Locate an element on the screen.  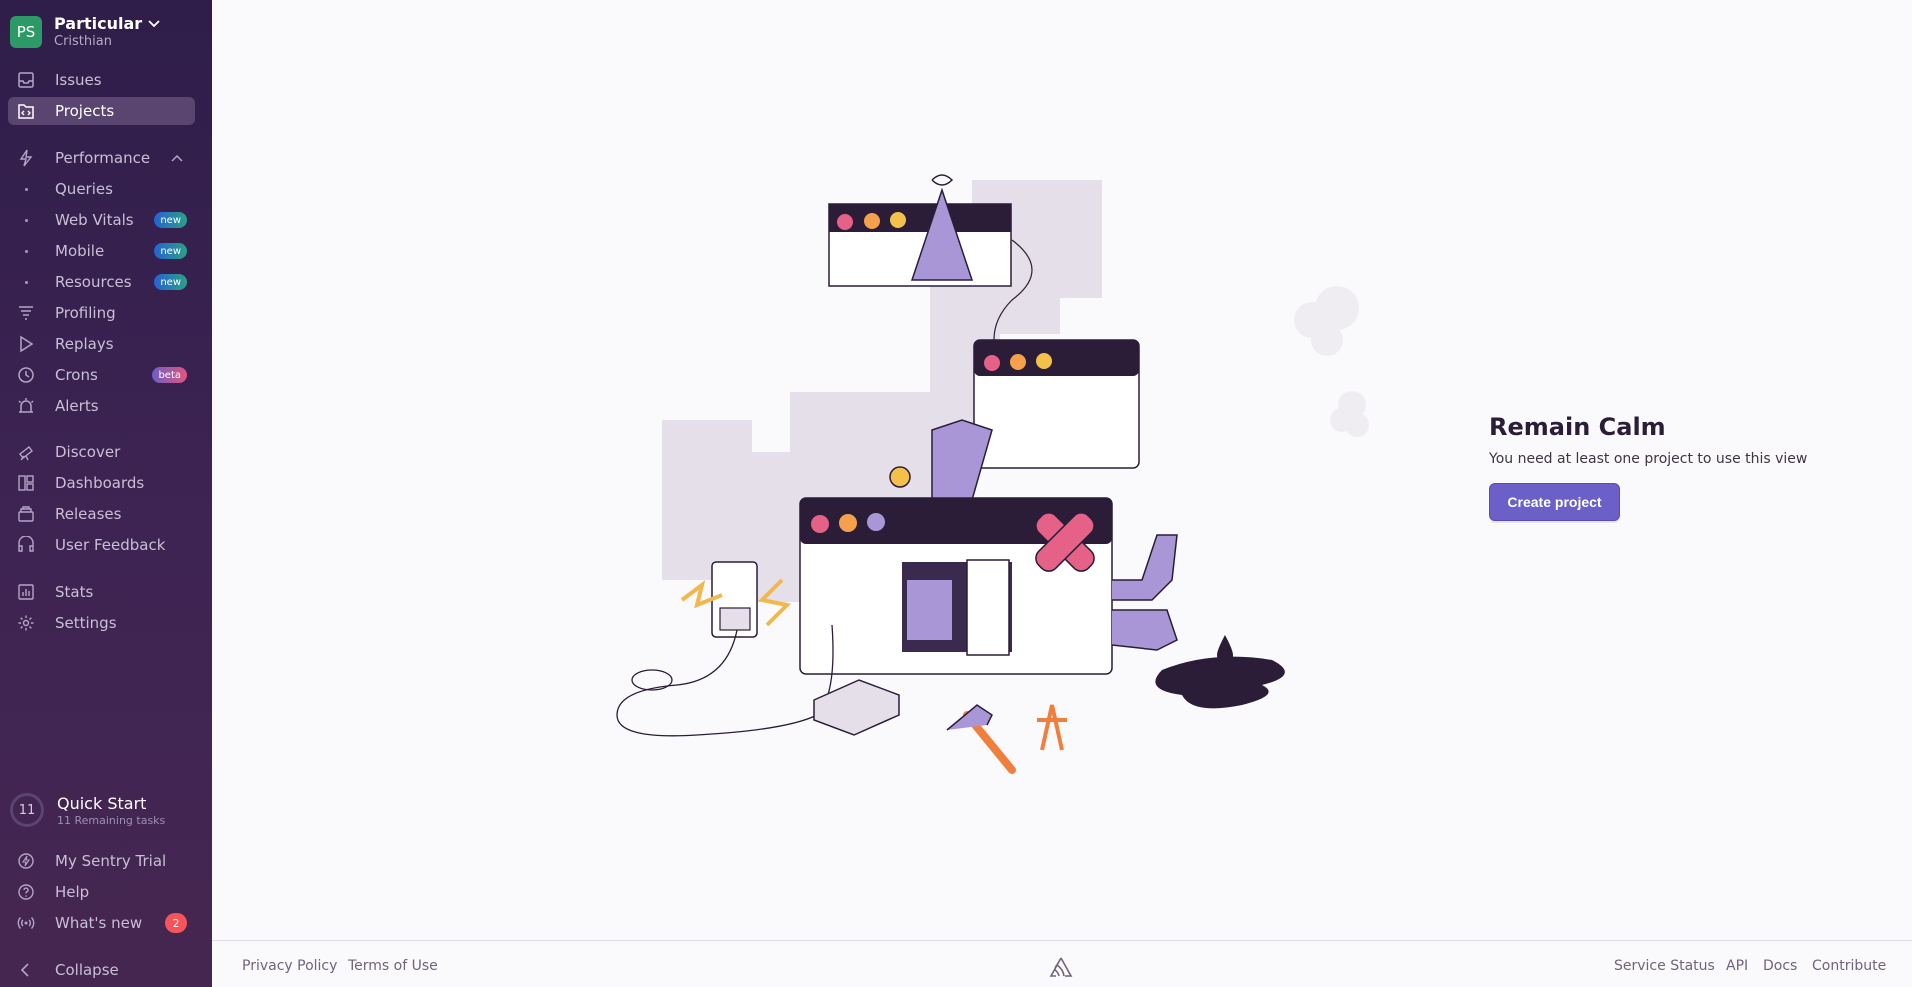
org-avatar: PS is located at coordinates (26, 31).